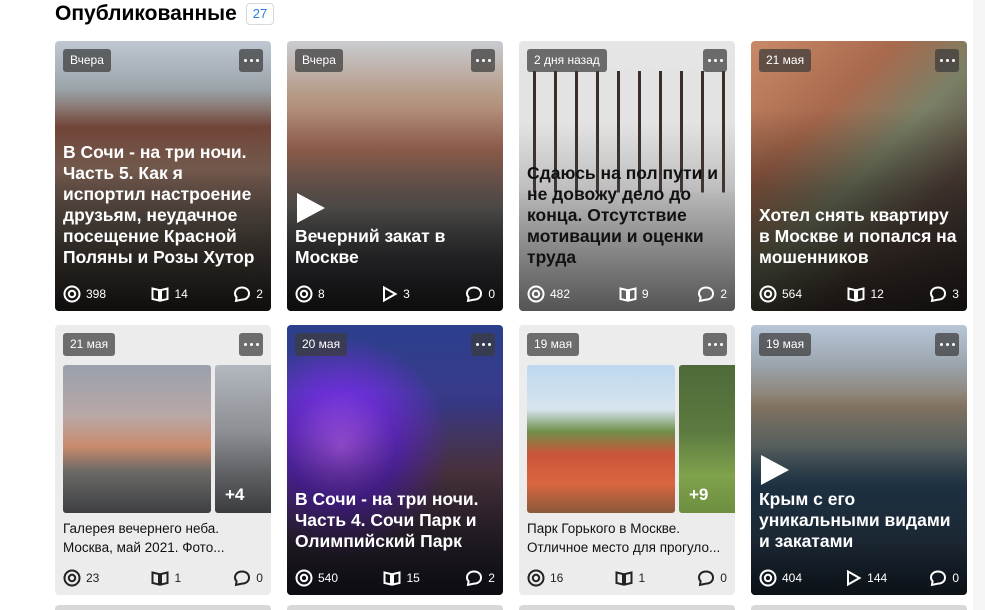 The height and width of the screenshot is (610, 985). I want to click on views-stat: 564, so click(780, 294).